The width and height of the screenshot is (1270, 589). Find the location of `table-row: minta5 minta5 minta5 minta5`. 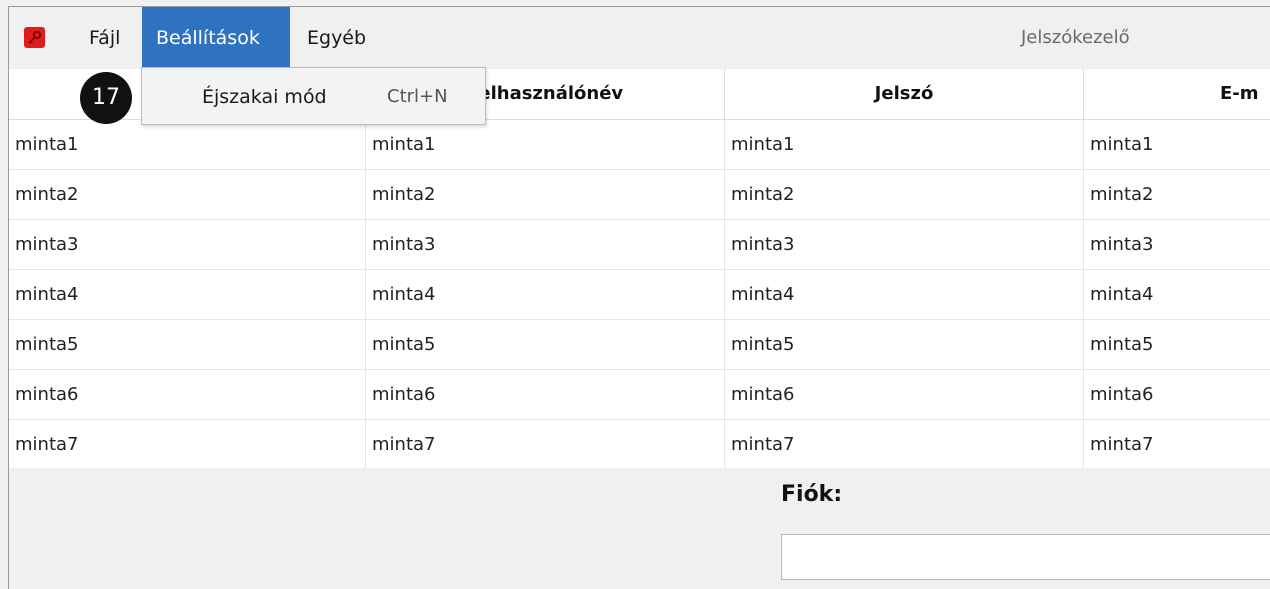

table-row: minta5 minta5 minta5 minta5 is located at coordinates (639, 345).